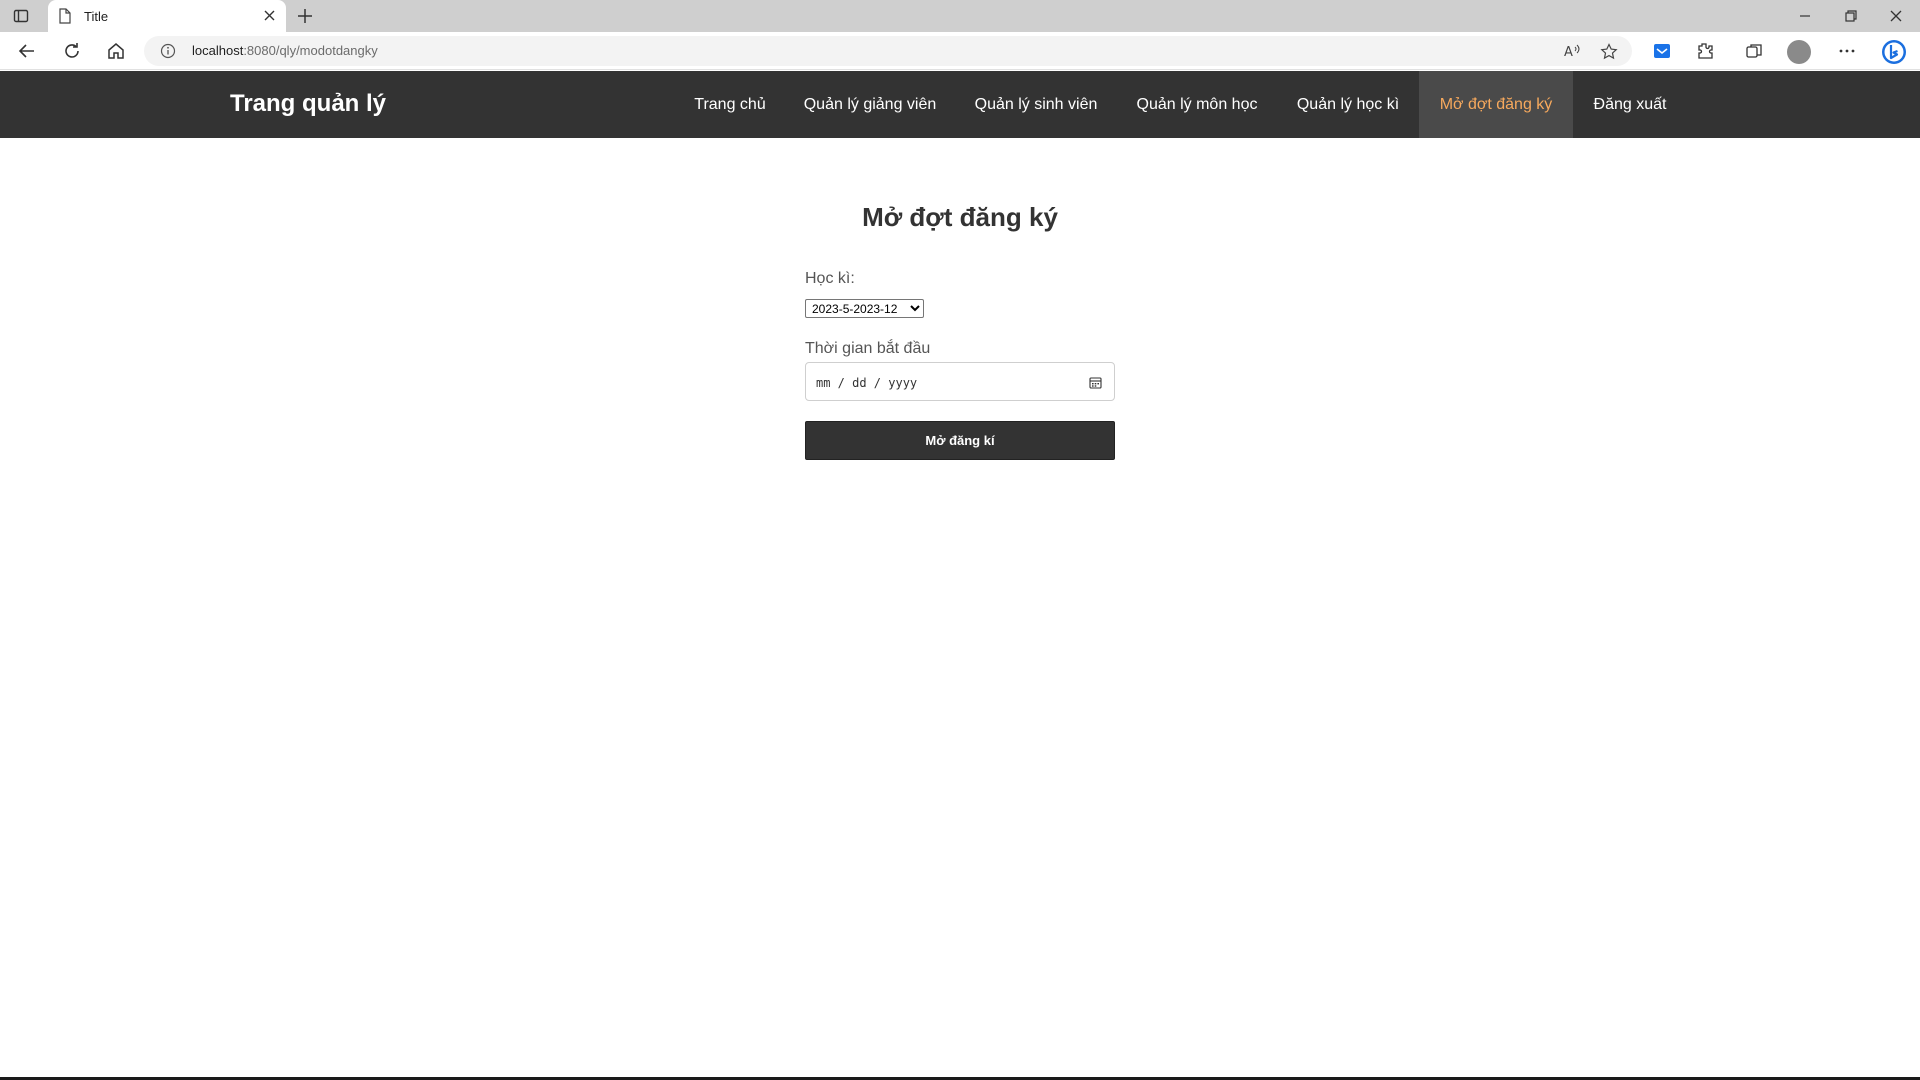  I want to click on bing-icon, so click(1894, 52).